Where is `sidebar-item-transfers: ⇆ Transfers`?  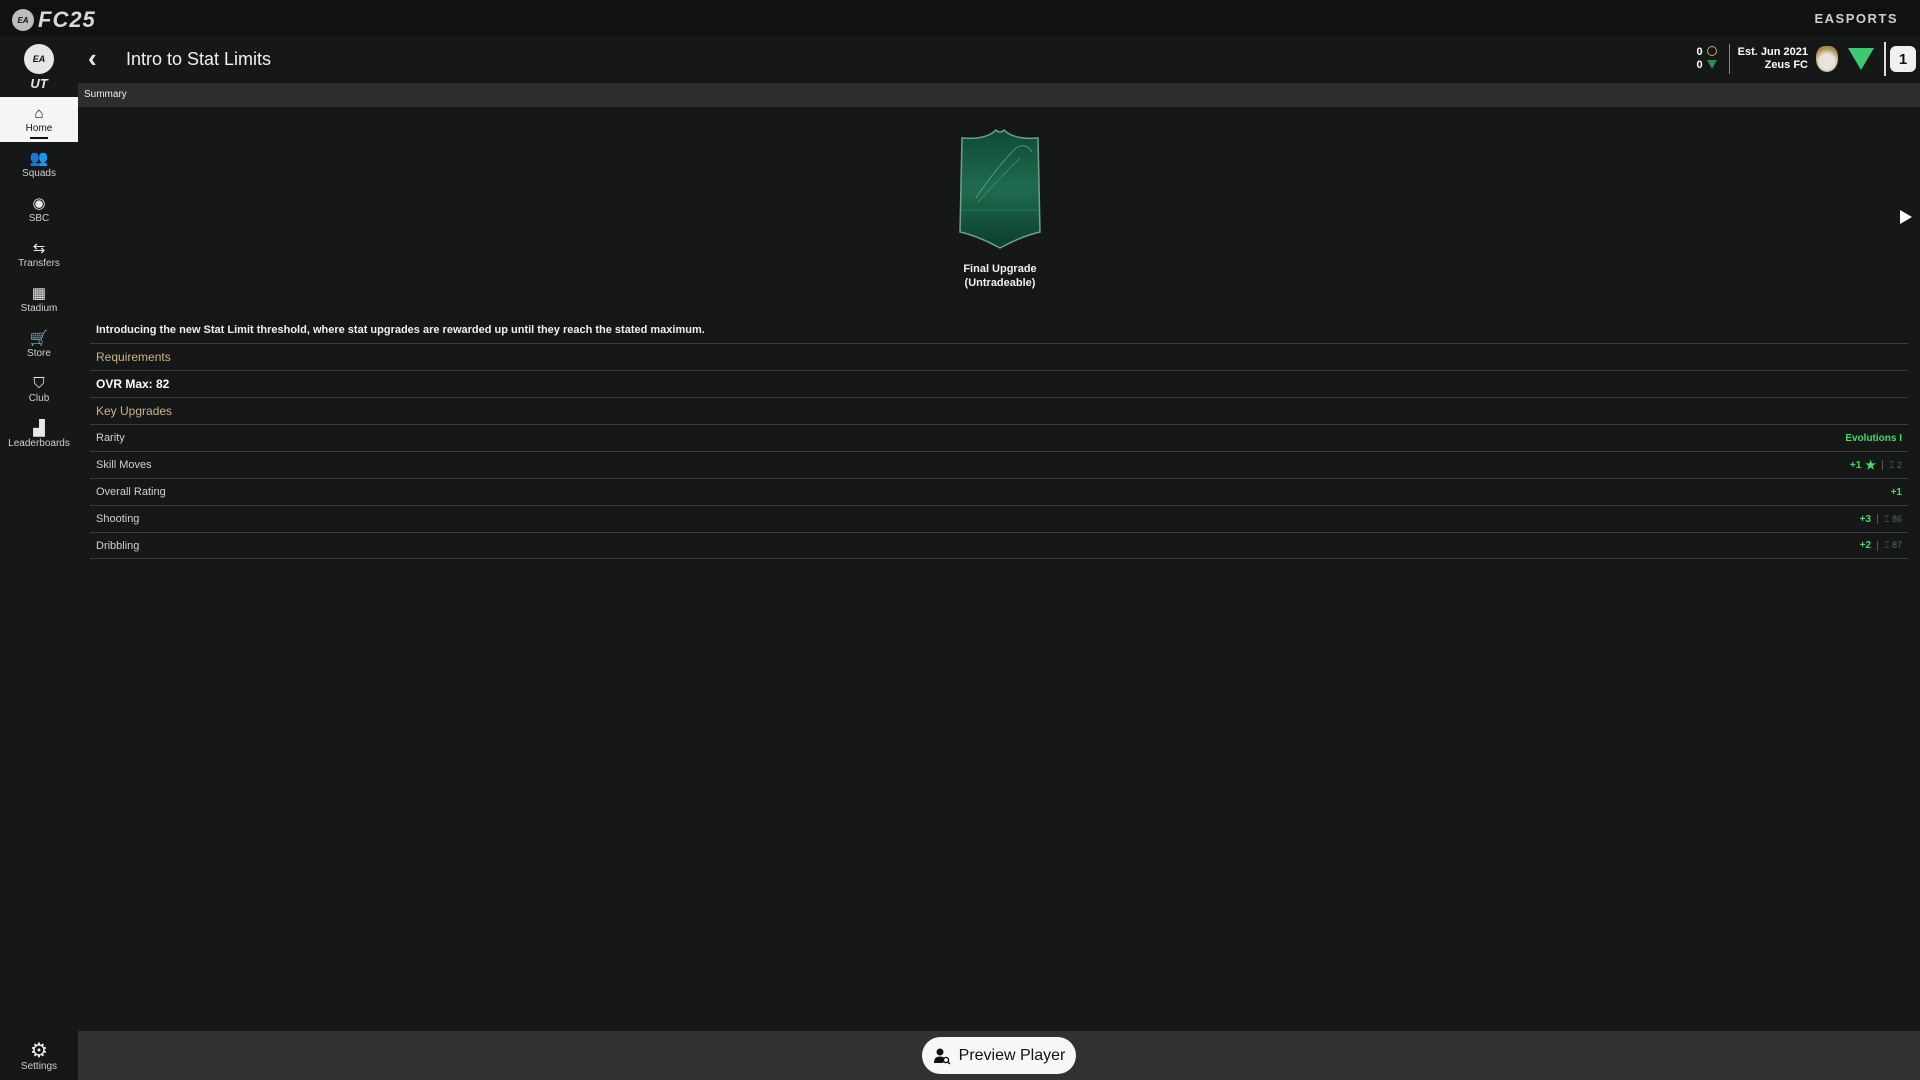 sidebar-item-transfers: ⇆ Transfers is located at coordinates (39, 254).